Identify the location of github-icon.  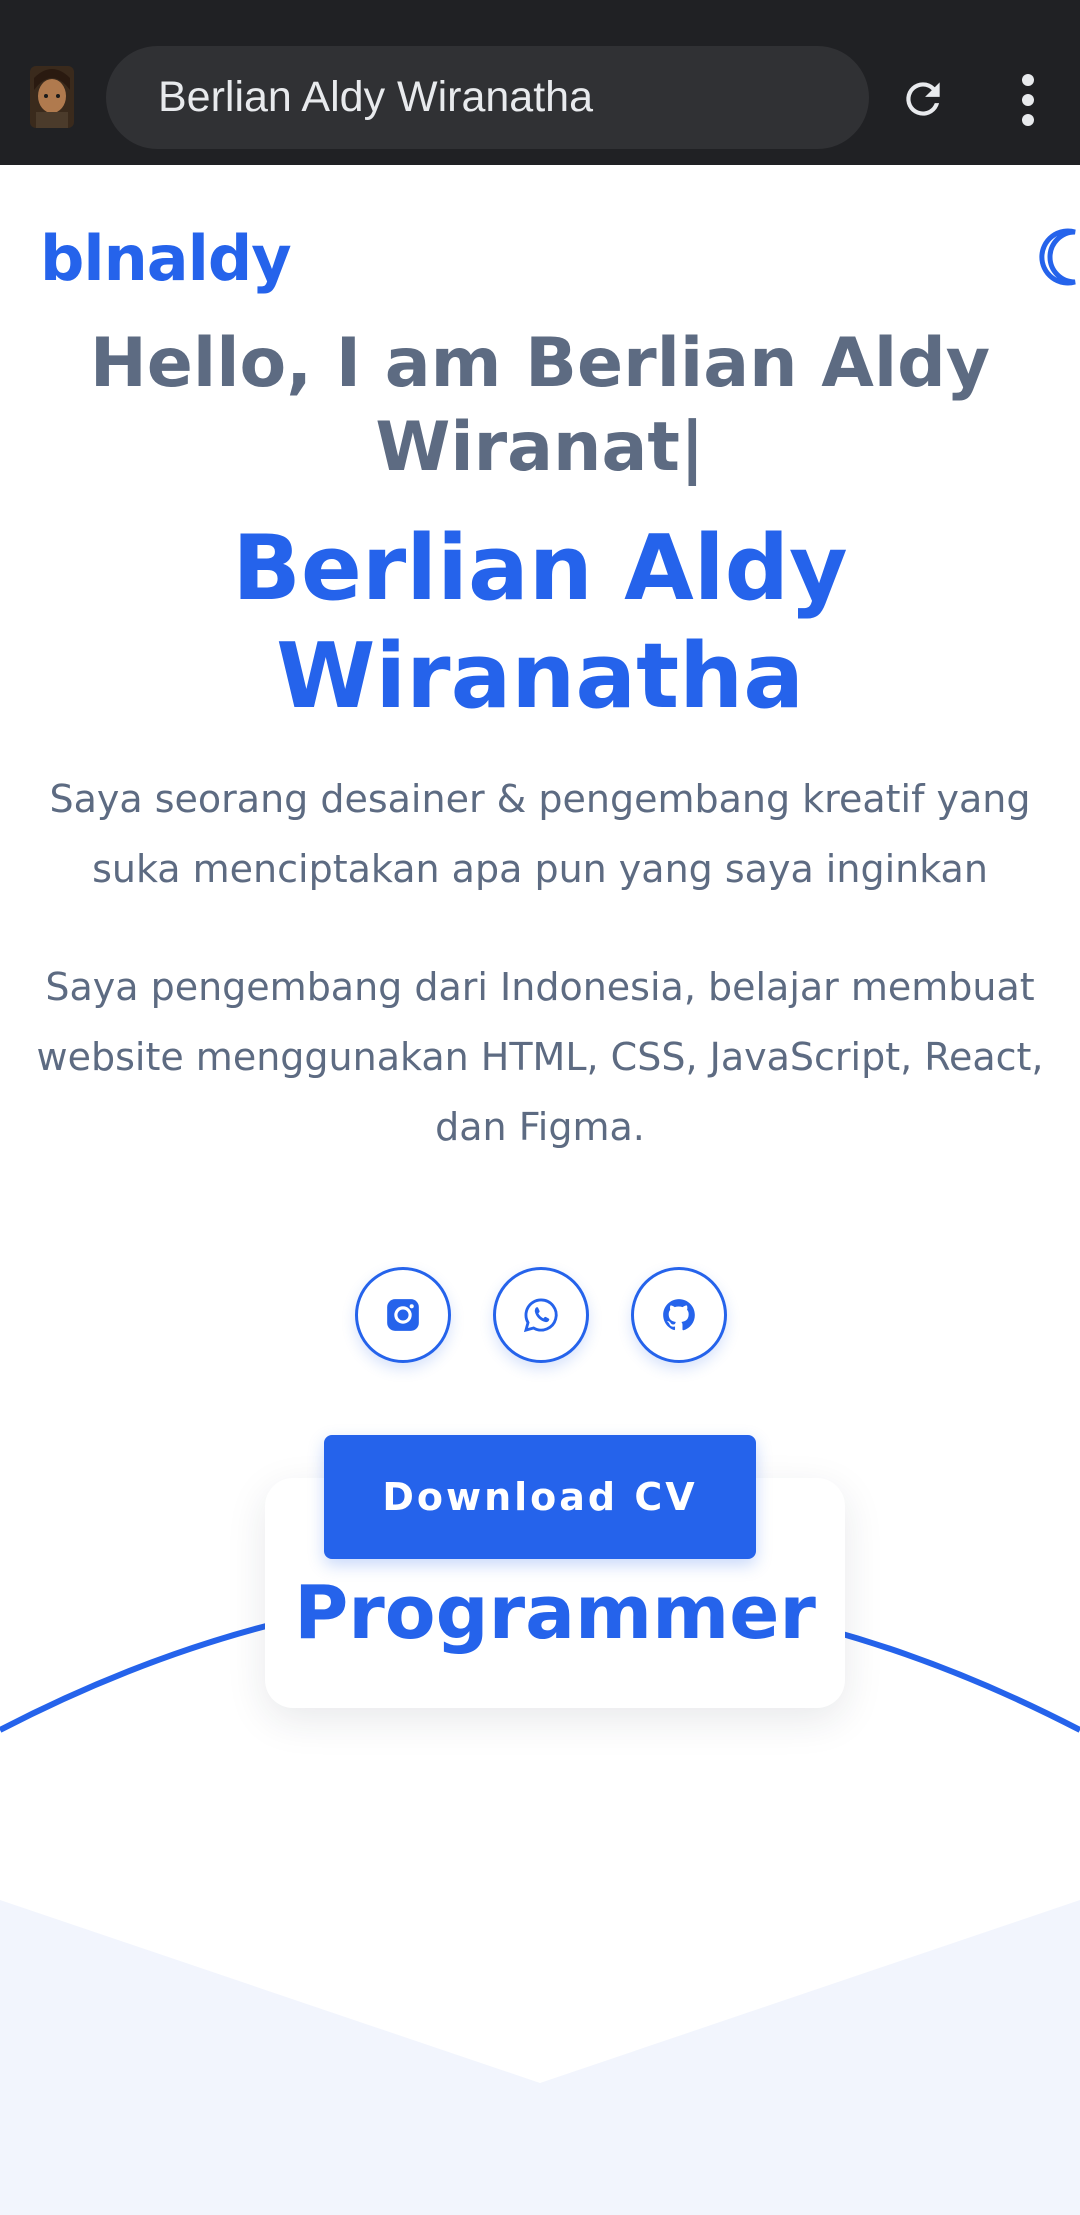
(679, 1315).